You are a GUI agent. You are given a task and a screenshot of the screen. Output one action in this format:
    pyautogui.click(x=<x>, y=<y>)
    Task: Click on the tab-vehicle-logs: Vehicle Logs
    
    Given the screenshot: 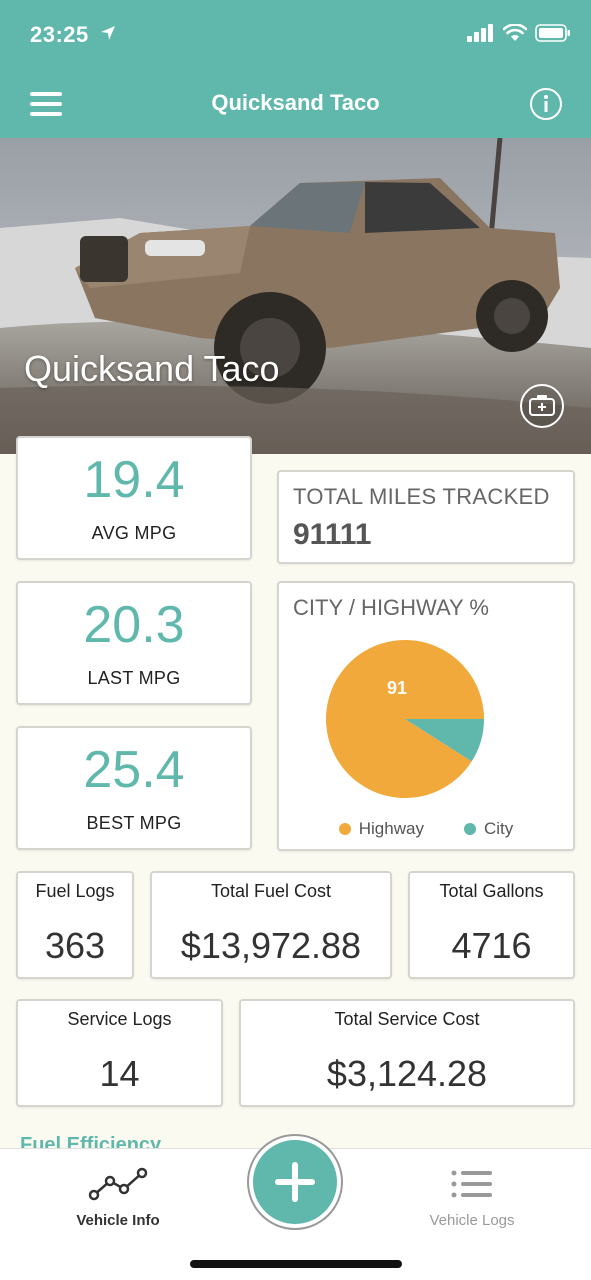 What is the action you would take?
    pyautogui.click(x=472, y=1198)
    